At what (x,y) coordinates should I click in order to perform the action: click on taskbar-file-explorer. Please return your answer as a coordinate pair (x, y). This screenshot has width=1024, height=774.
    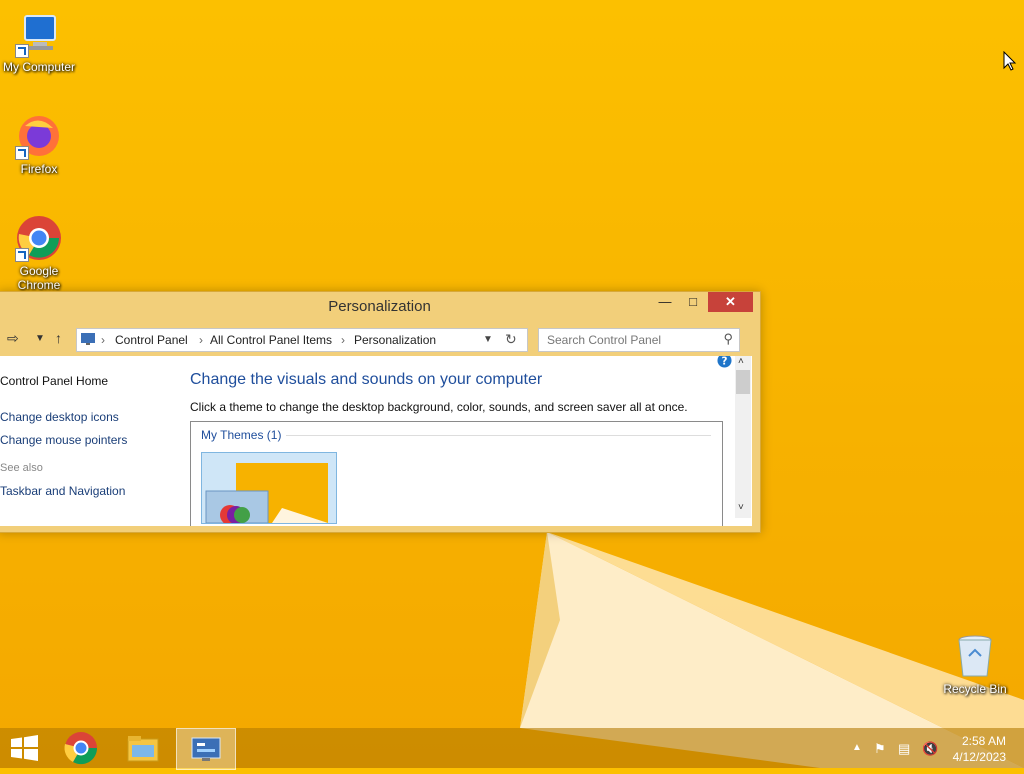
    Looking at the image, I should click on (143, 748).